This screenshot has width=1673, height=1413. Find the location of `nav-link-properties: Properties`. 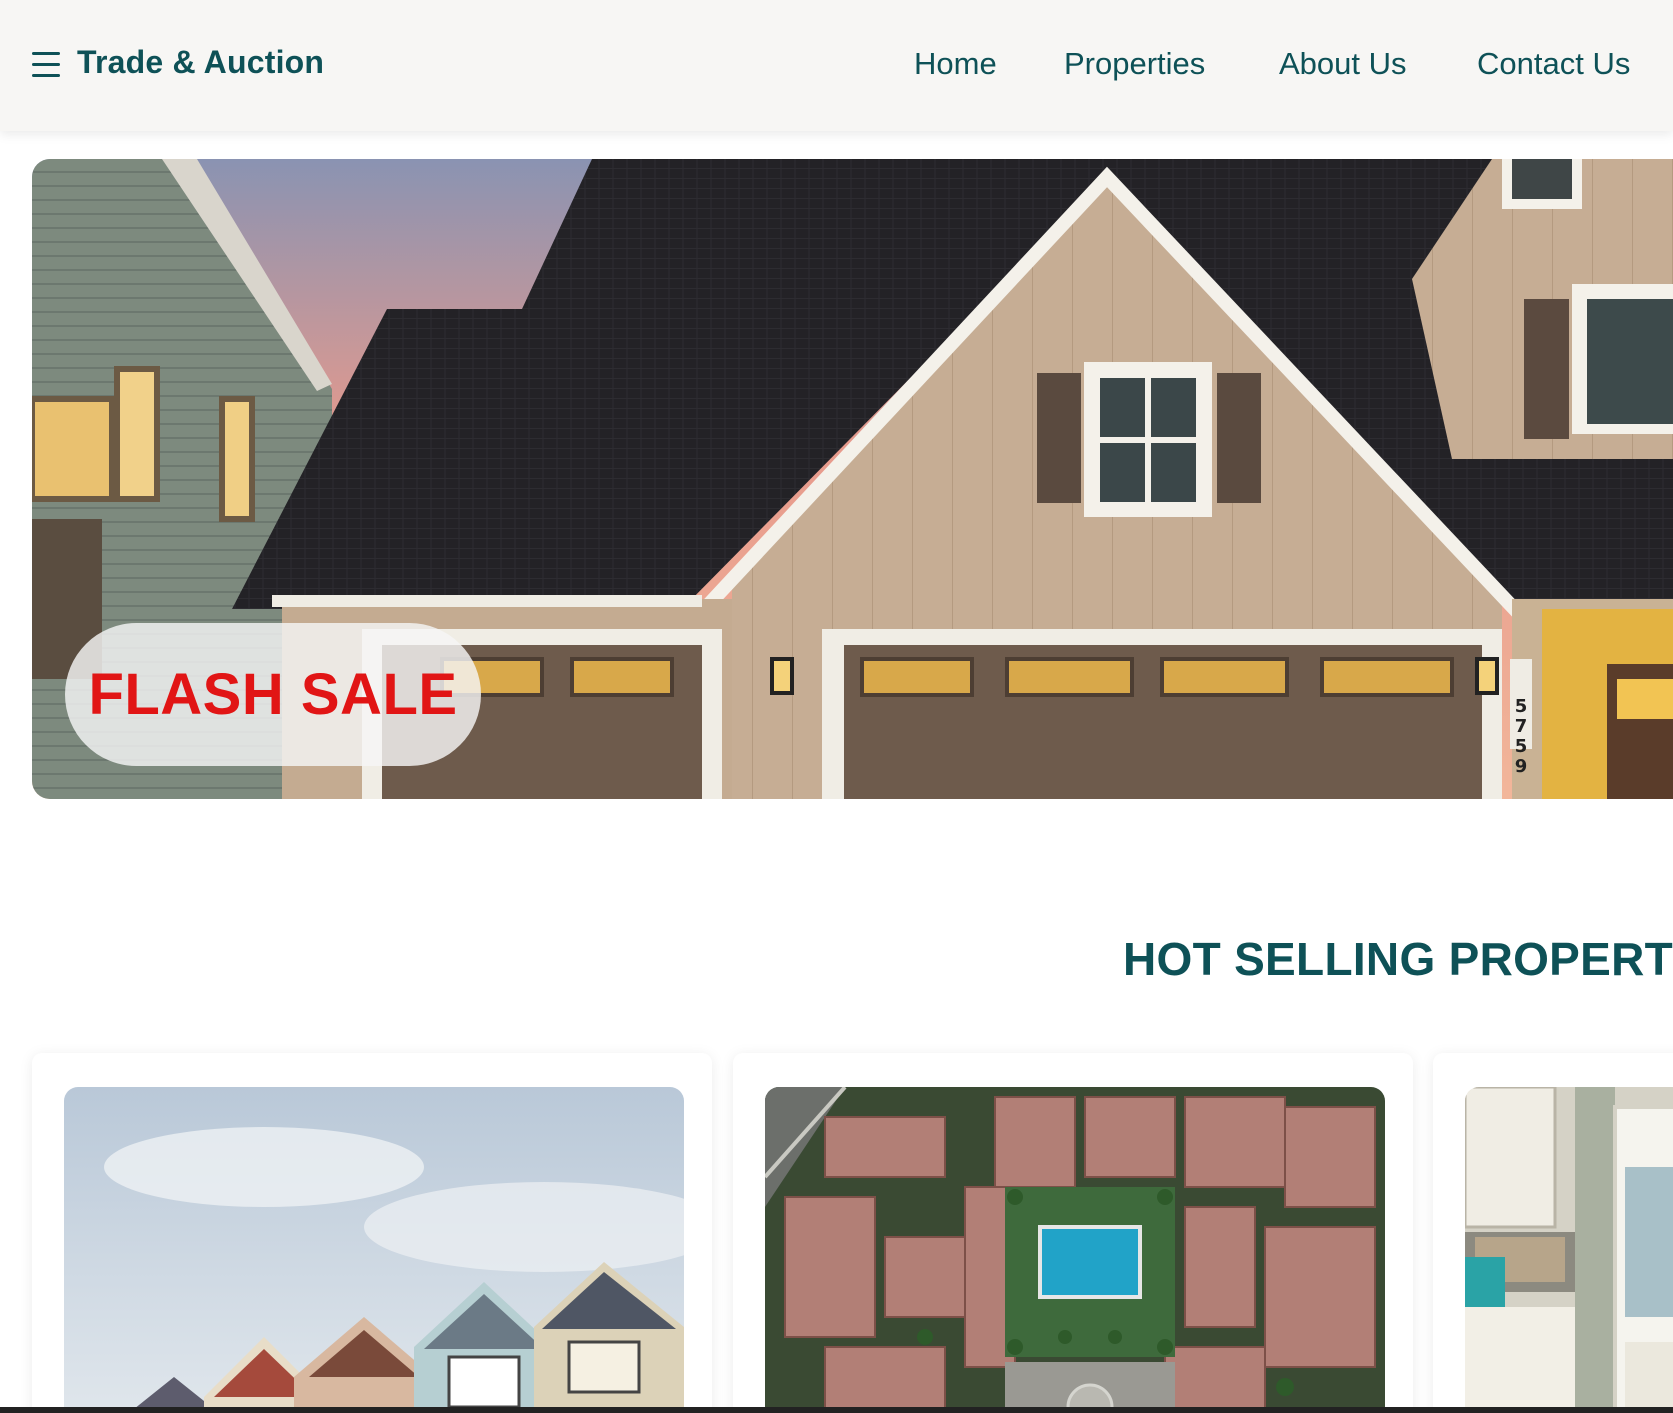

nav-link-properties: Properties is located at coordinates (1134, 64).